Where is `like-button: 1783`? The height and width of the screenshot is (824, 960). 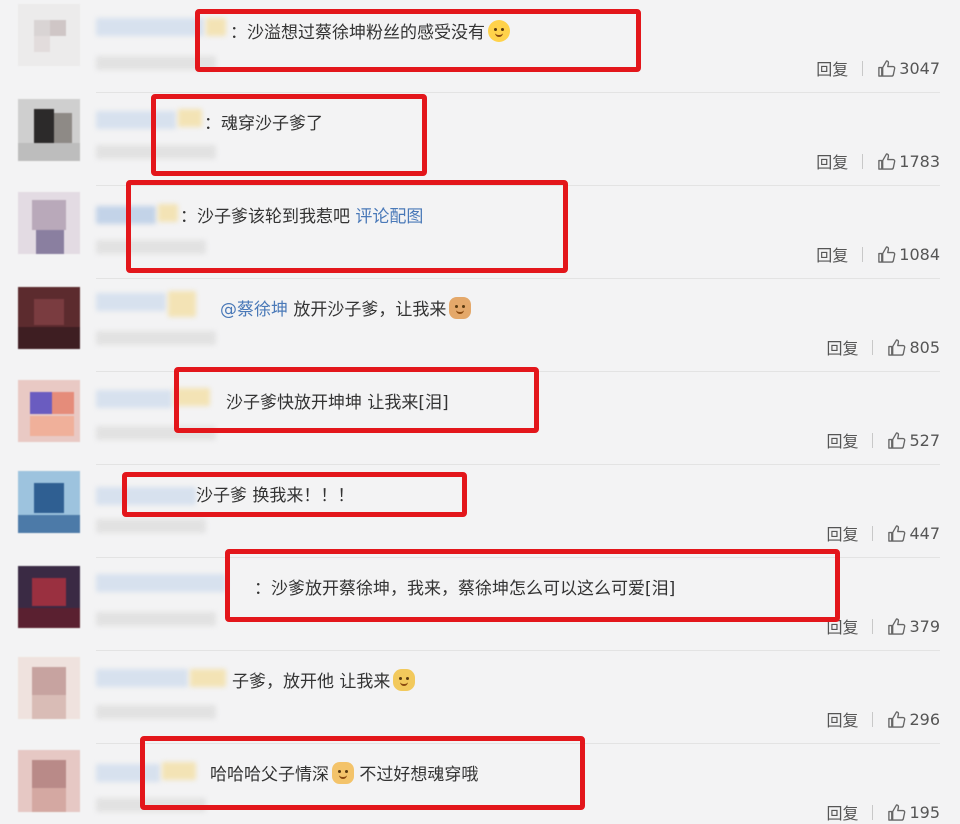 like-button: 1783 is located at coordinates (908, 161).